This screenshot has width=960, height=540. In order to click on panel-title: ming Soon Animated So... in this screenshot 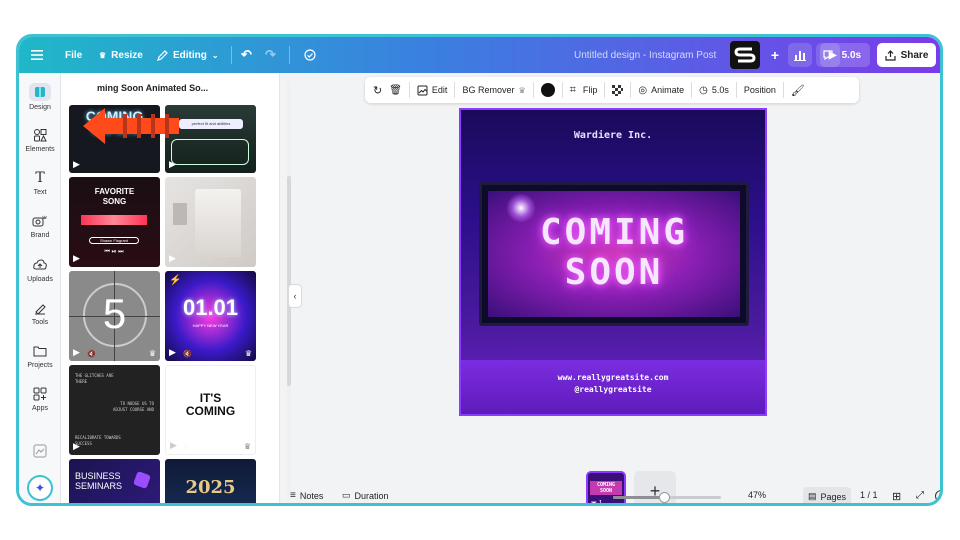, I will do `click(153, 88)`.